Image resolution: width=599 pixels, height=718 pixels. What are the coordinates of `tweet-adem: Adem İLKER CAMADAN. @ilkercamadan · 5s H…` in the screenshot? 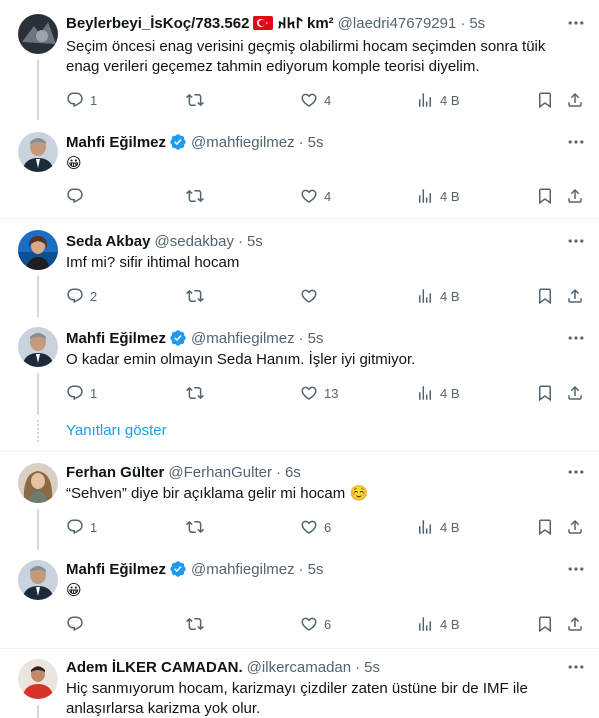 It's located at (299, 683).